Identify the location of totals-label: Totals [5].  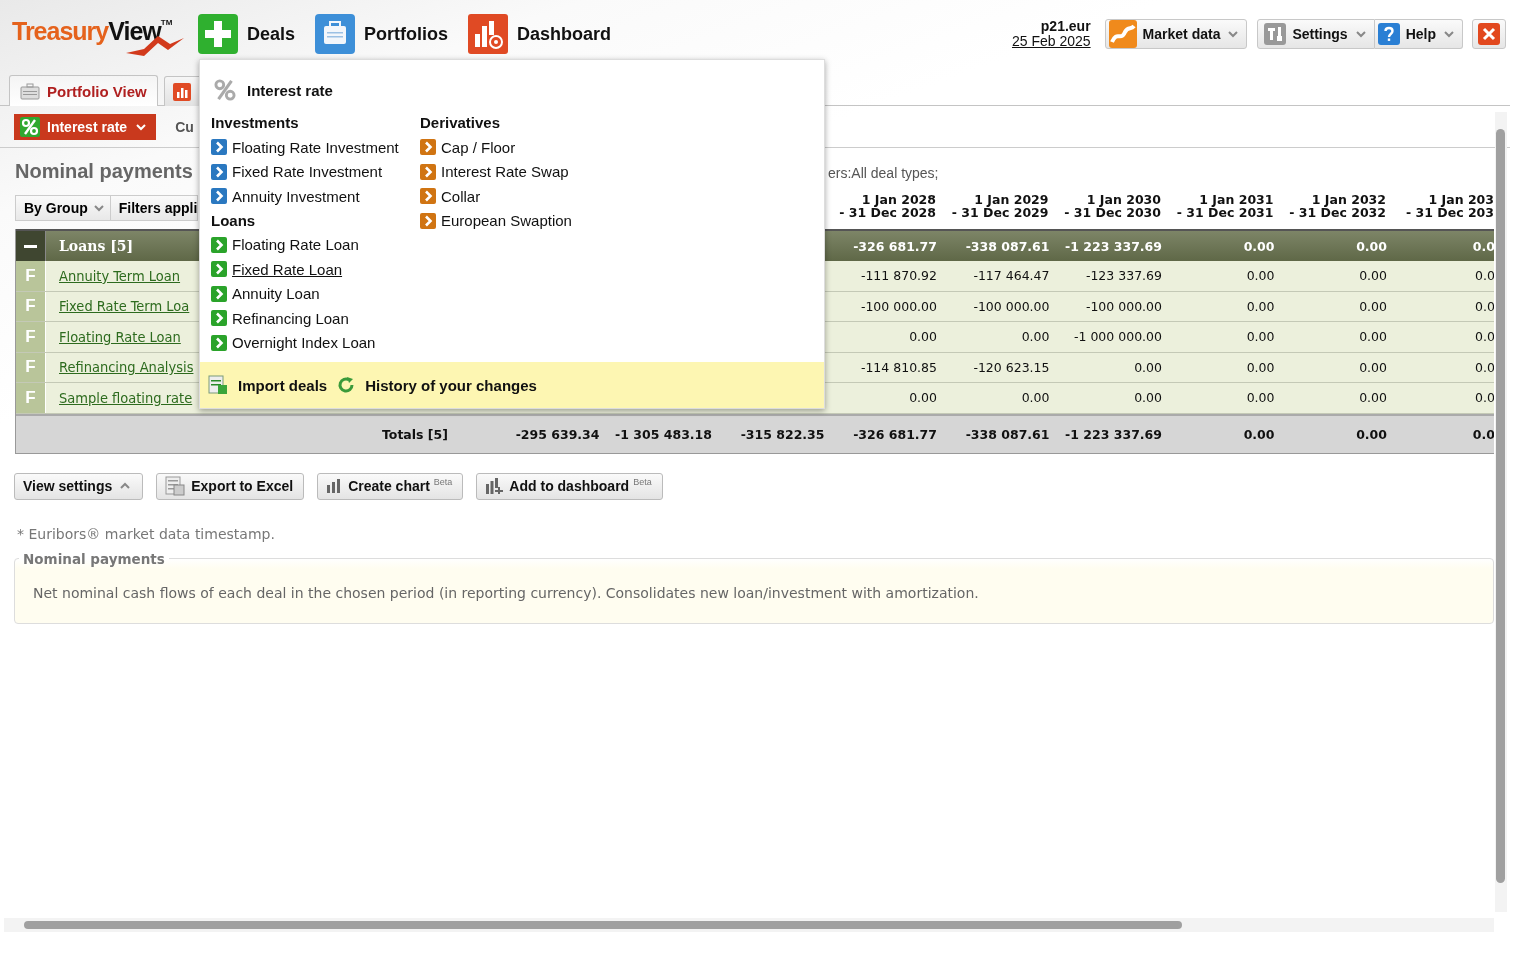
(414, 434).